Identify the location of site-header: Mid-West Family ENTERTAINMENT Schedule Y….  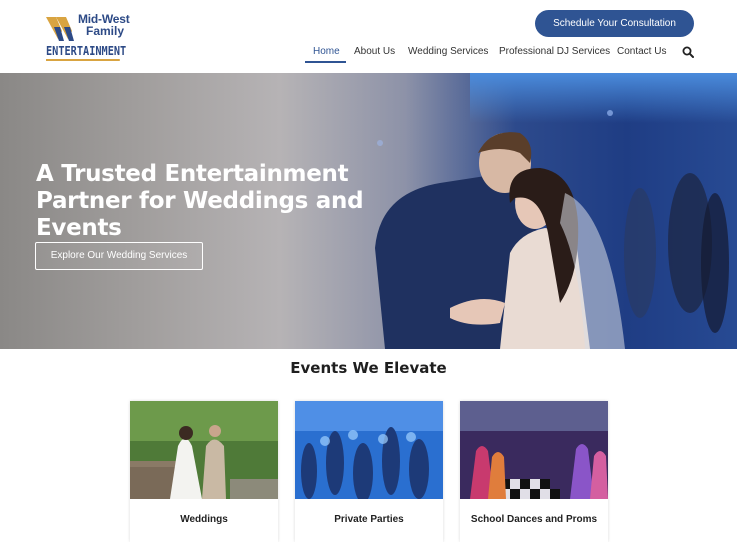
(368, 36).